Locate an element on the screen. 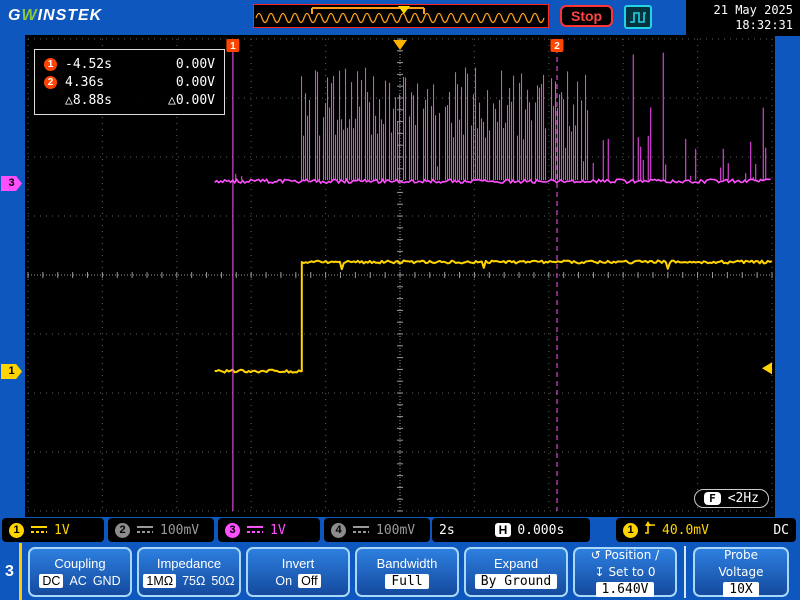  coupling-options: DC AC GND is located at coordinates (80, 581).